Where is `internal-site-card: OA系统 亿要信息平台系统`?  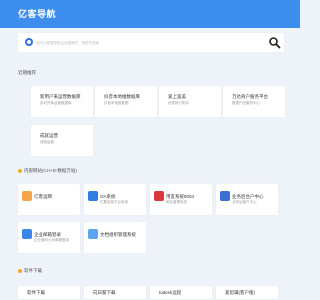
internal-site-card: OA系统 亿要信息平台系统 is located at coordinates (115, 199).